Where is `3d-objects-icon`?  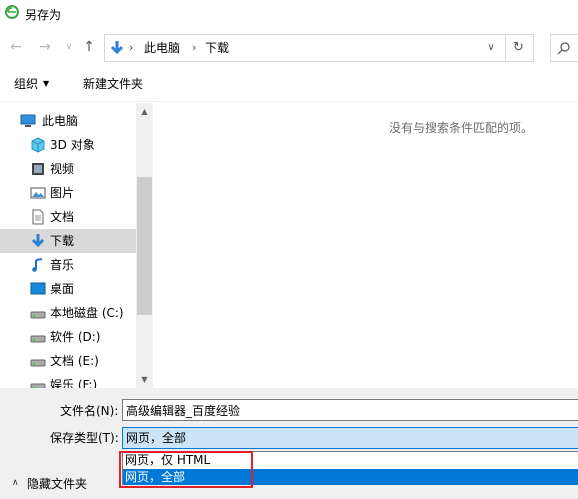 3d-objects-icon is located at coordinates (38, 145).